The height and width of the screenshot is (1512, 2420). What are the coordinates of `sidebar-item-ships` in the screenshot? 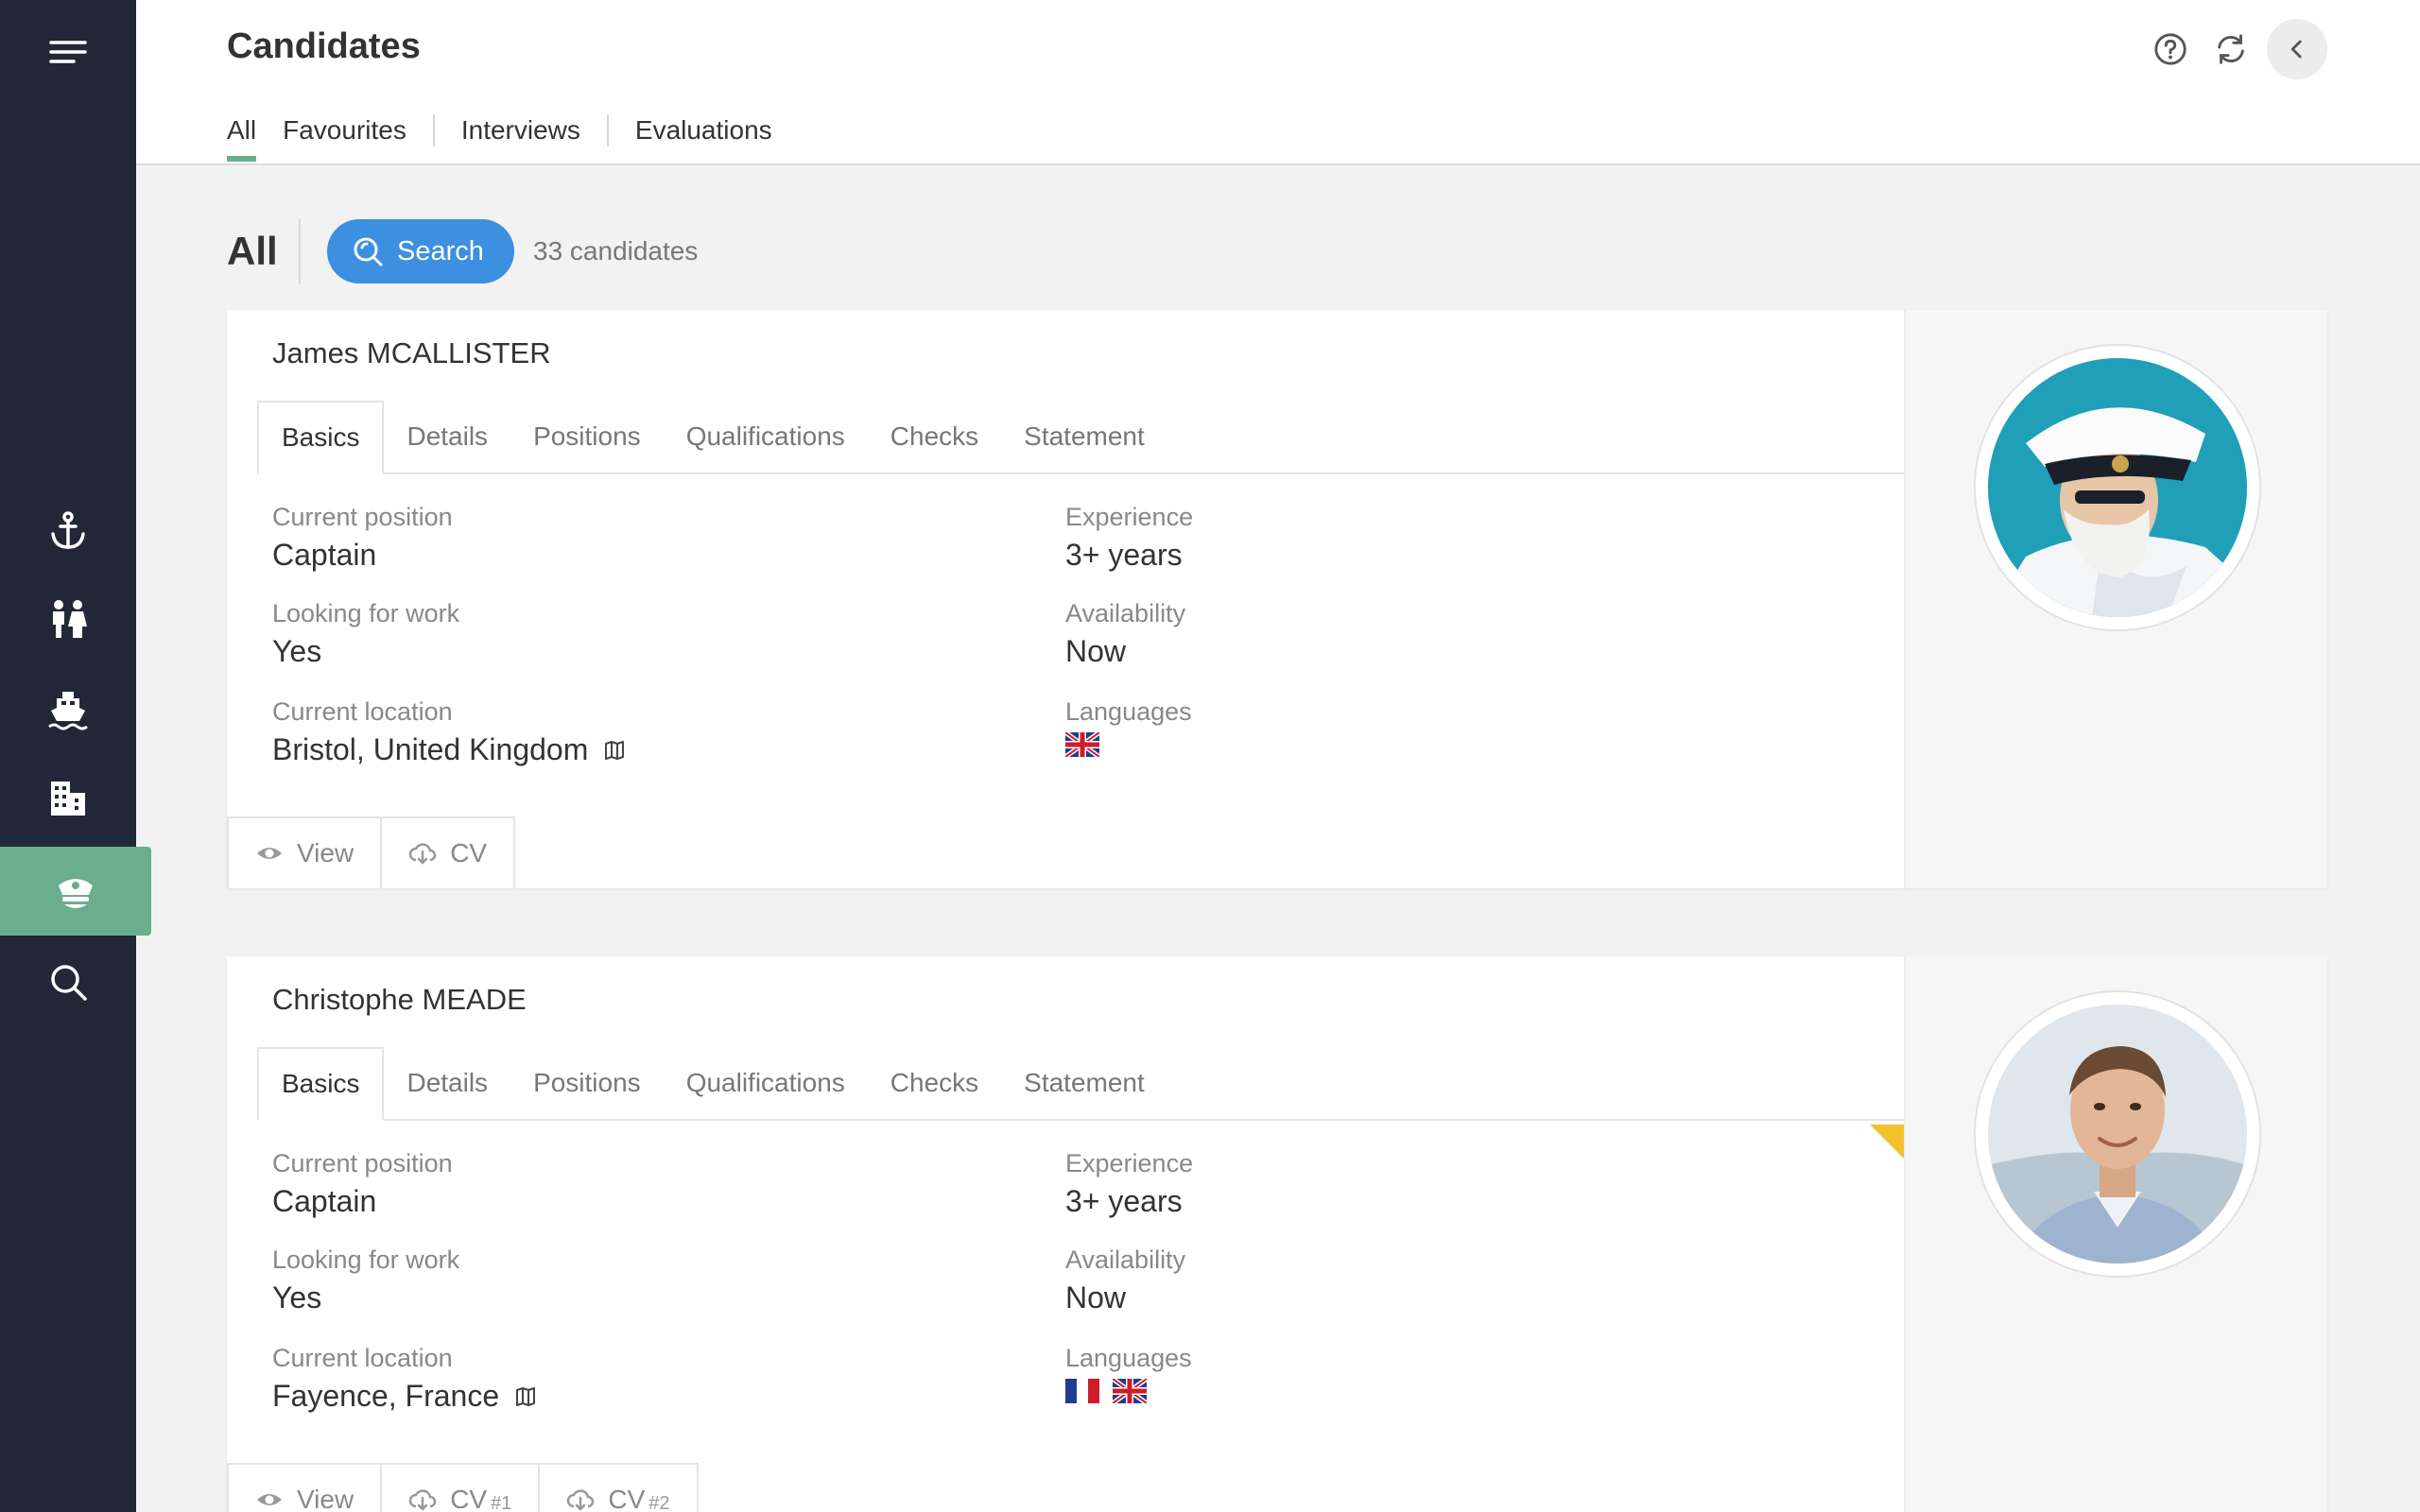 It's located at (68, 709).